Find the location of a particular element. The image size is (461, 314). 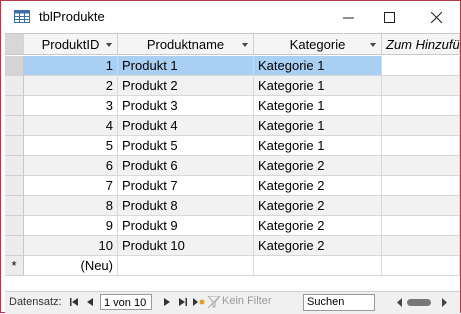

produktid-cell: 7 is located at coordinates (71, 186).